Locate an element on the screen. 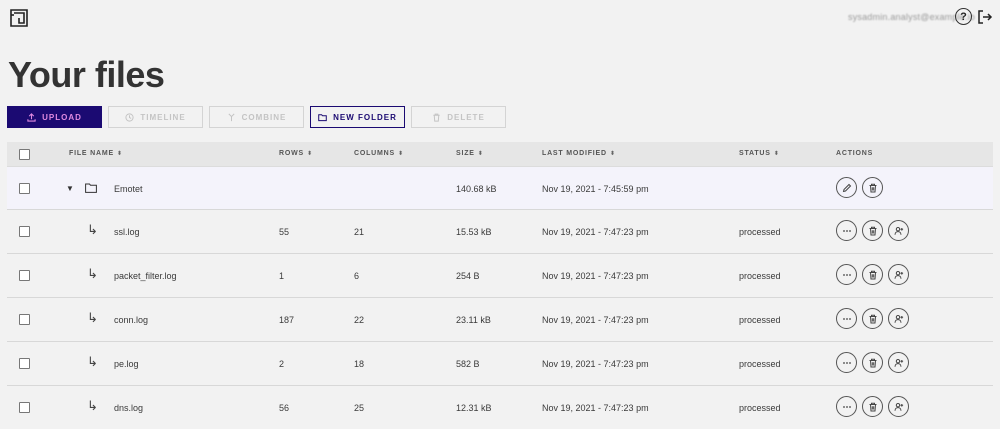  file-columns-count: 25 is located at coordinates (359, 408).